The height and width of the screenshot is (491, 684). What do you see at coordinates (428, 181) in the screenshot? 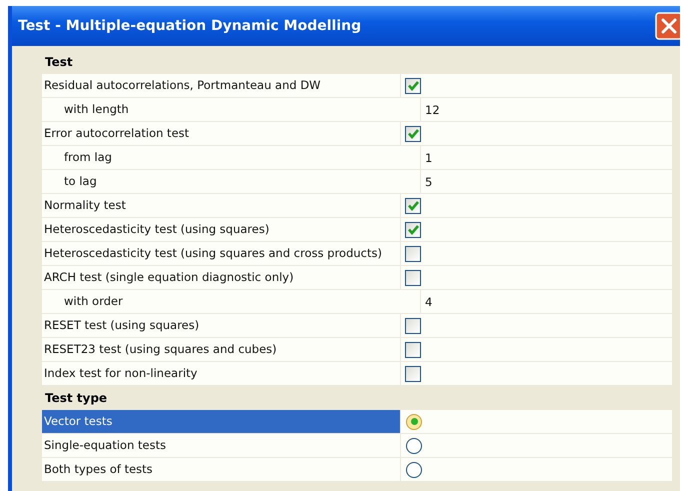
I see `value-text: 5` at bounding box center [428, 181].